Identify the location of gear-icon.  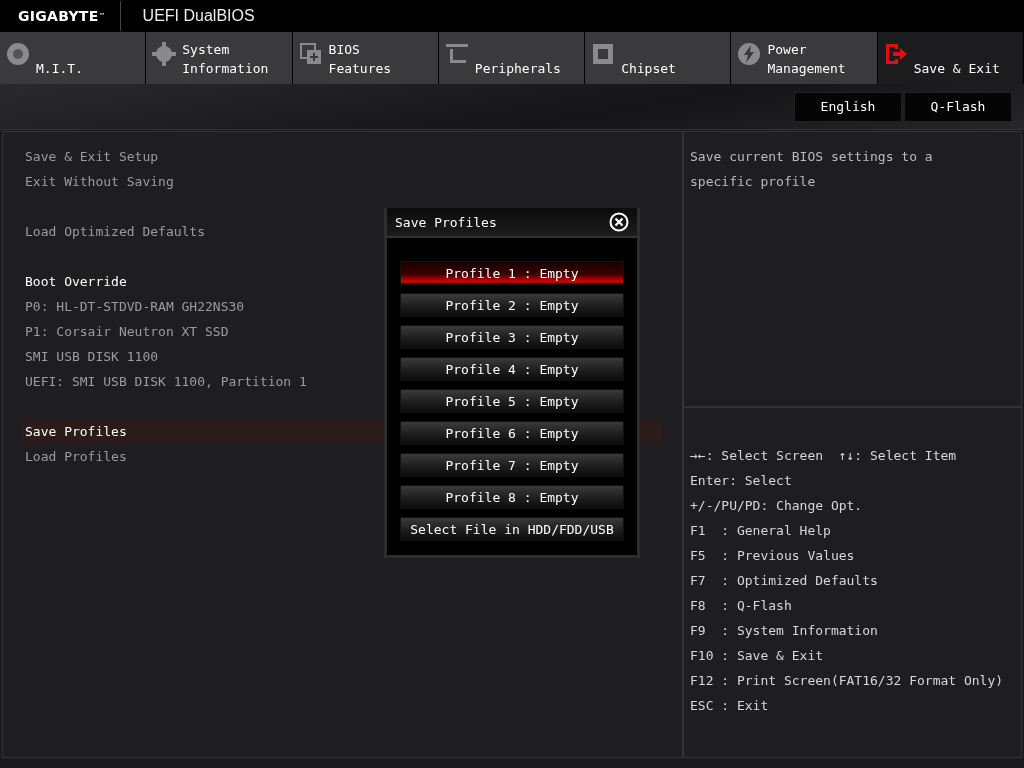
(164, 54).